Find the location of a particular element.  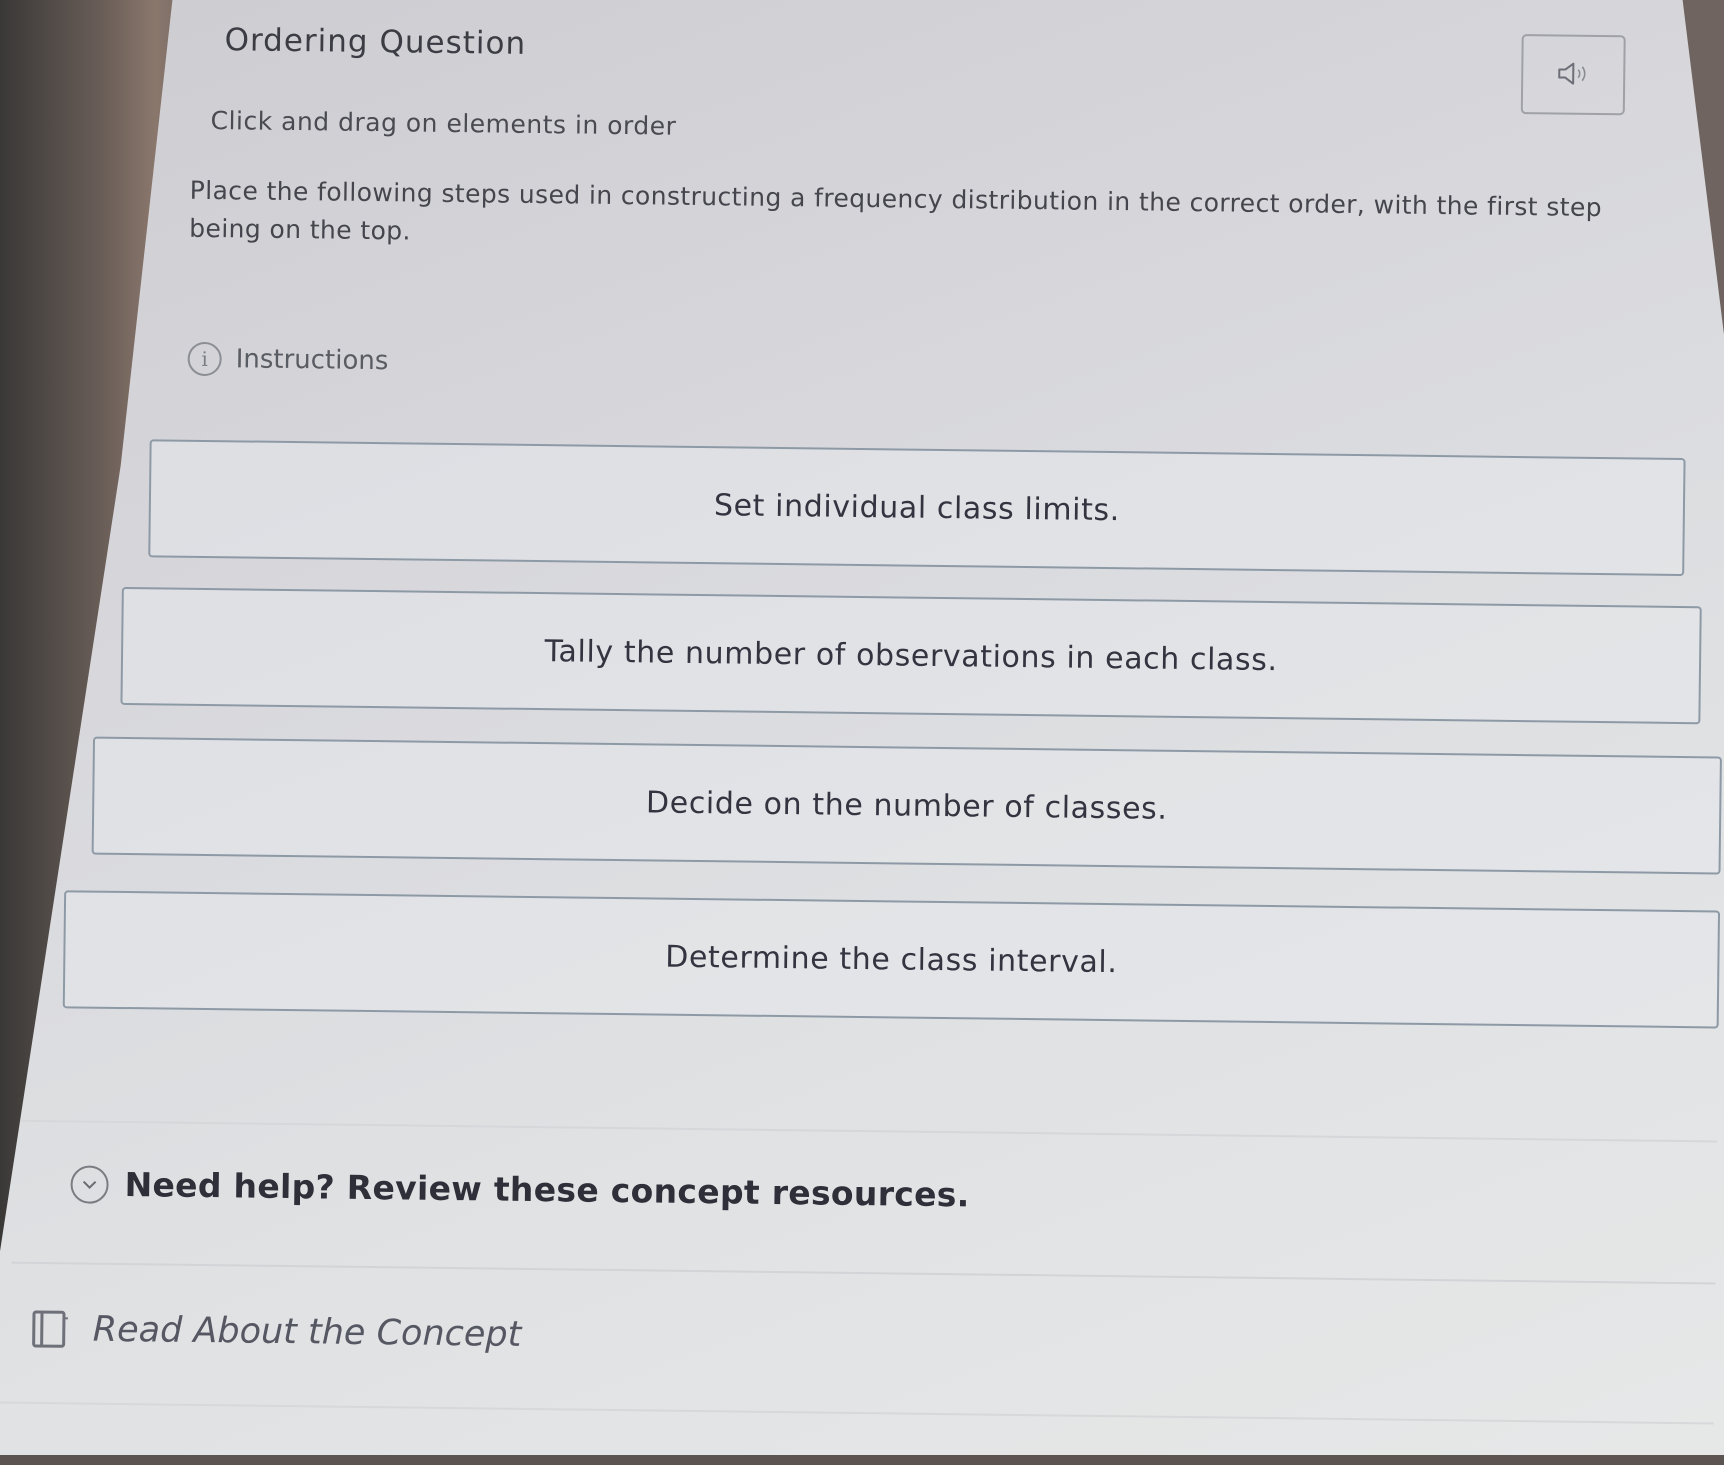

ordering-item-label: Determine the class interval. is located at coordinates (891, 959).